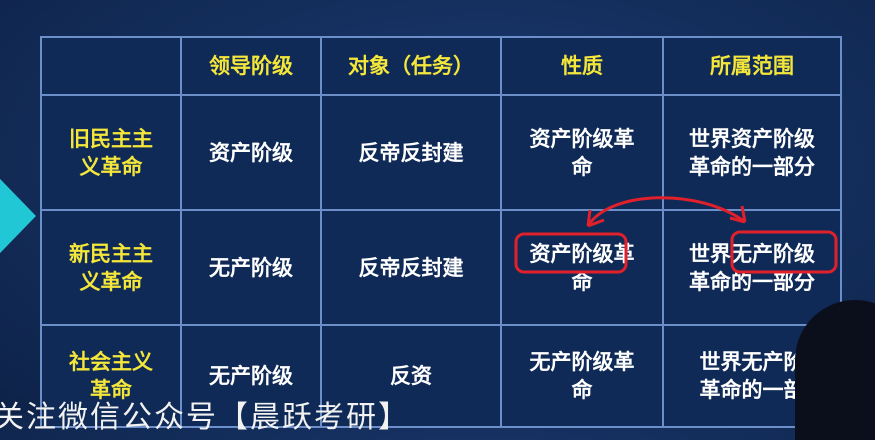 The width and height of the screenshot is (875, 440). Describe the element at coordinates (676, 235) in the screenshot. I see `red-annotation-marks` at that location.